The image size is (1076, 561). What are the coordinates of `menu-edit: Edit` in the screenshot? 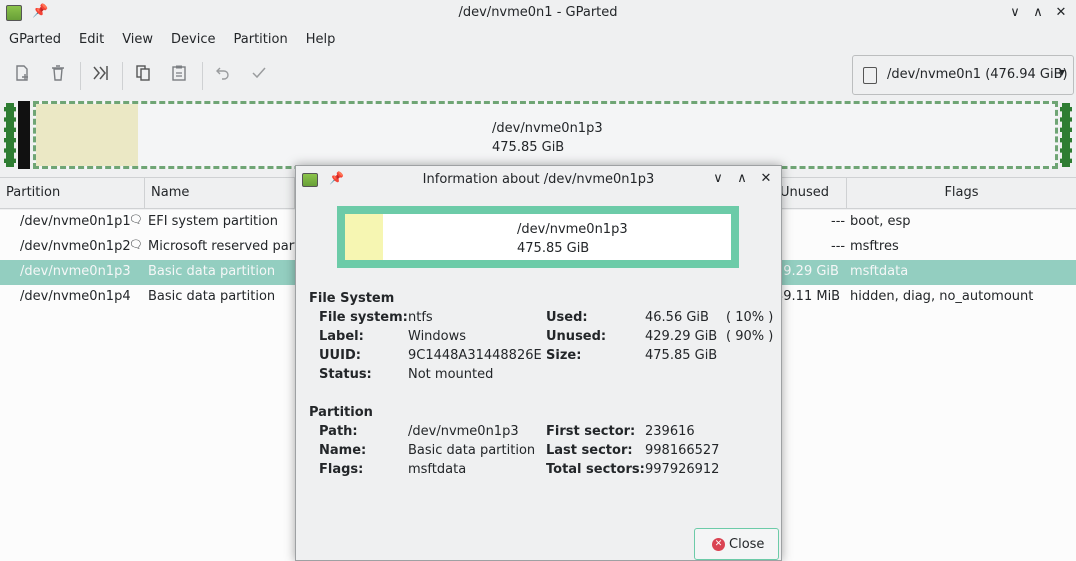 It's located at (91, 41).